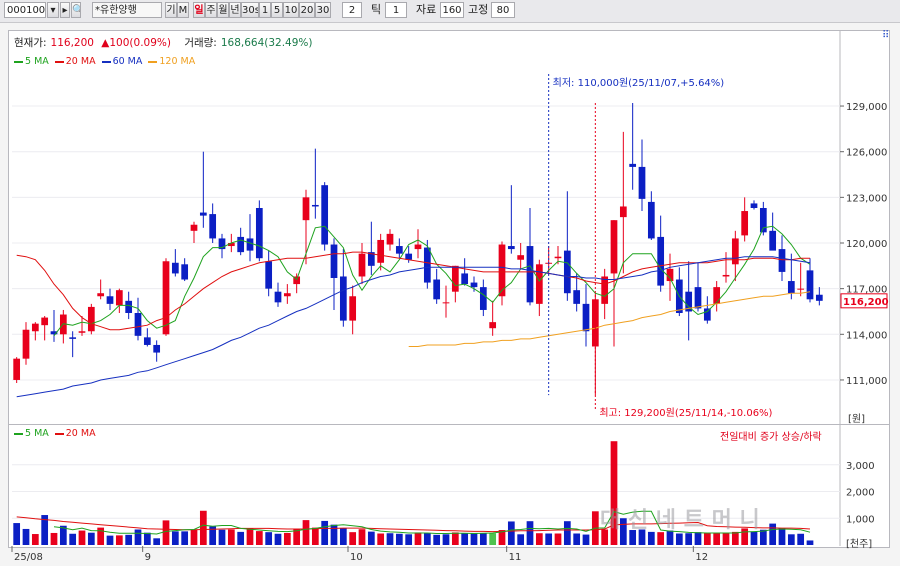  What do you see at coordinates (701, 557) in the screenshot?
I see `x-tick-label: 12` at bounding box center [701, 557].